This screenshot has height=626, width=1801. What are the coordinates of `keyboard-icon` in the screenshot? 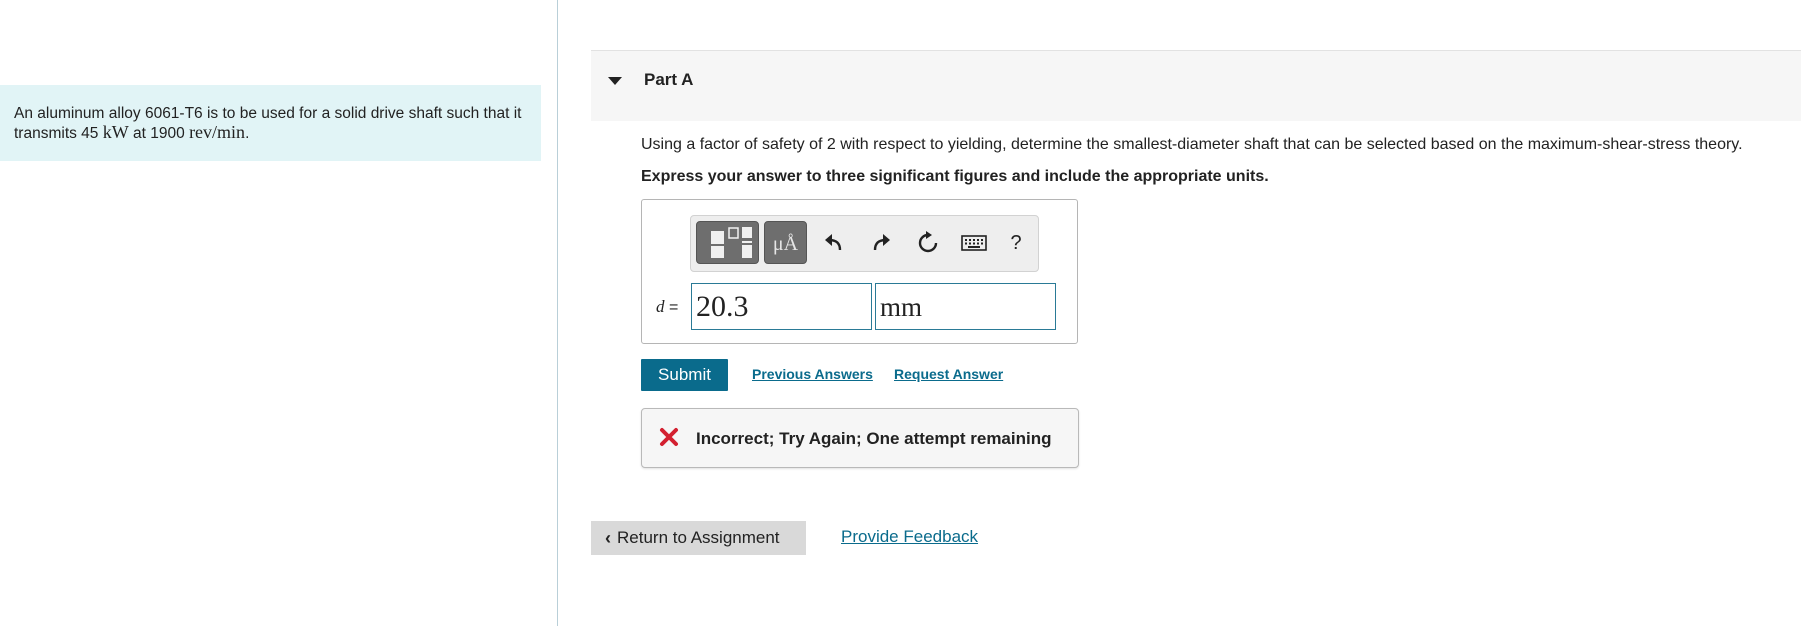 It's located at (974, 243).